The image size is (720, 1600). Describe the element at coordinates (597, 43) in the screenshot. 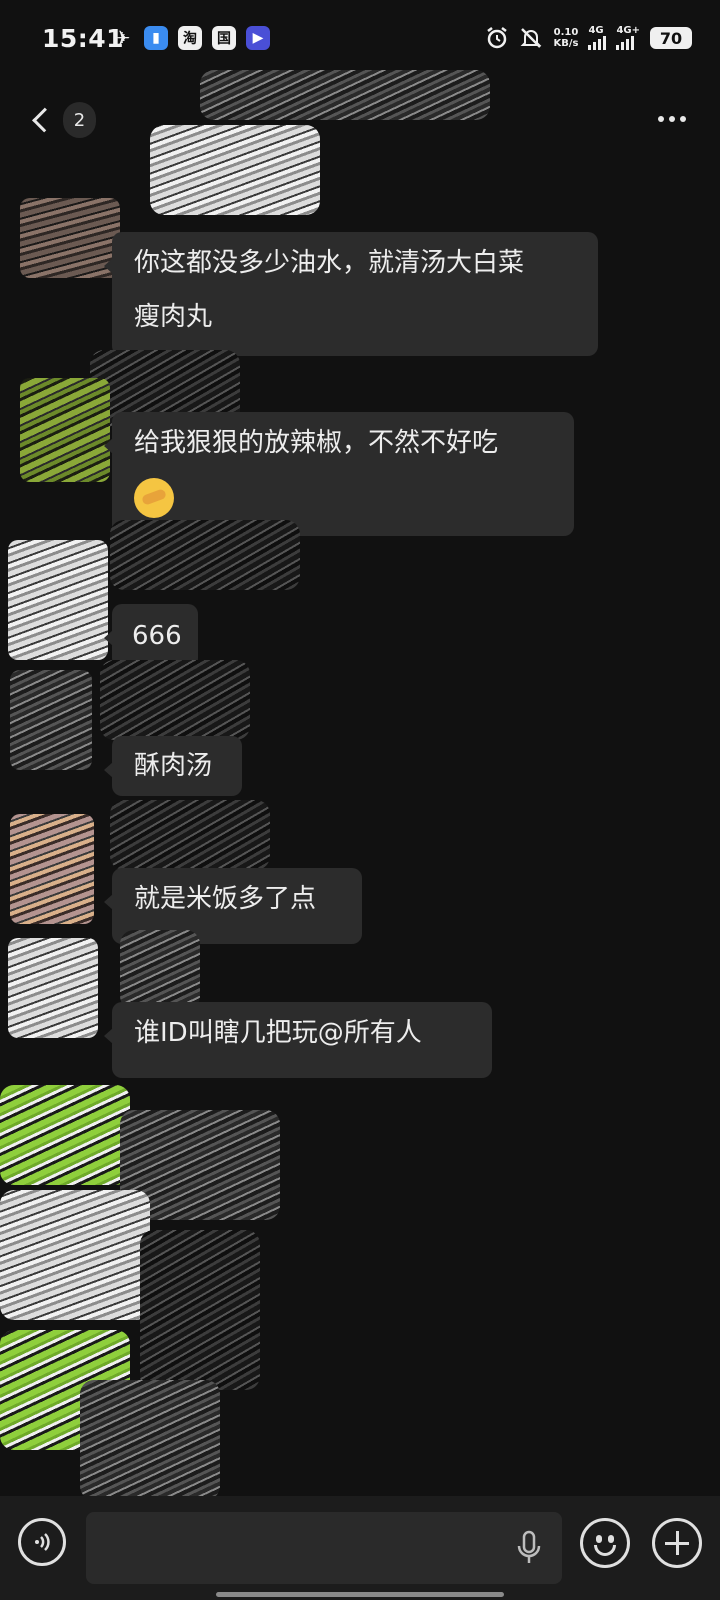

I see `signal-1-bars-icon` at that location.